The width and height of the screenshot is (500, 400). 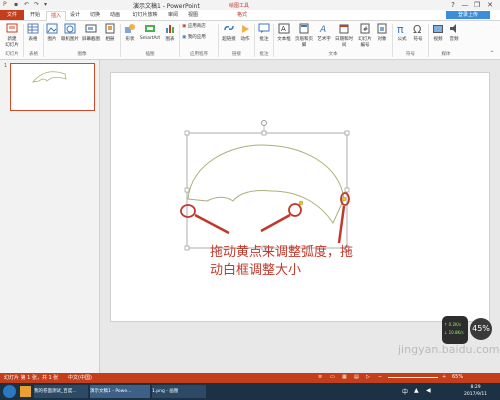 What do you see at coordinates (170, 32) in the screenshot?
I see `chart-button: 图表` at bounding box center [170, 32].